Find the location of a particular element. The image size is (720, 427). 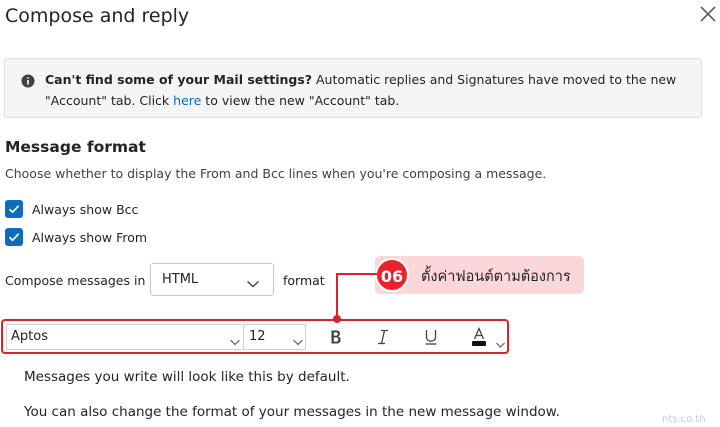

banner-text-2: "Account" tab. Click is located at coordinates (109, 100).